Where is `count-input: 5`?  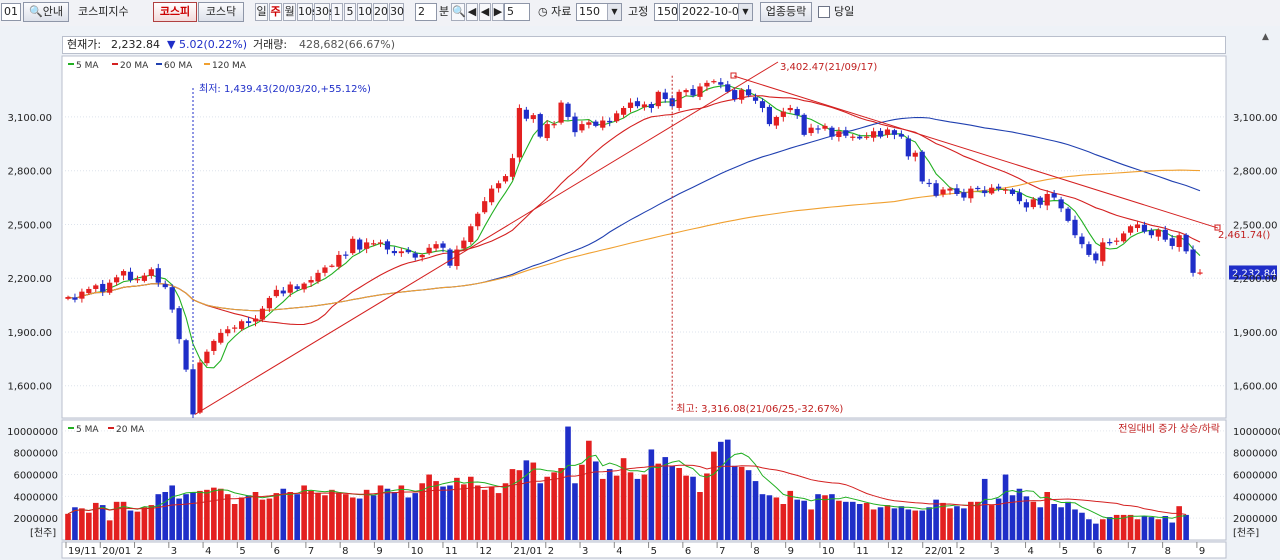
count-input: 5 is located at coordinates (517, 12).